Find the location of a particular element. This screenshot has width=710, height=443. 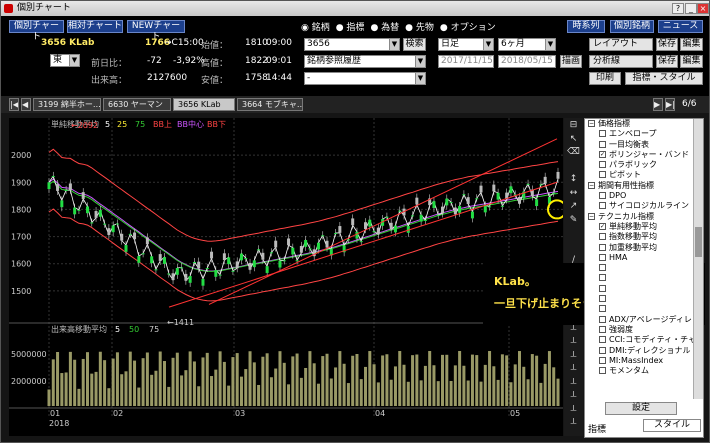

draw-tool-icon: ↕ is located at coordinates (573, 180).